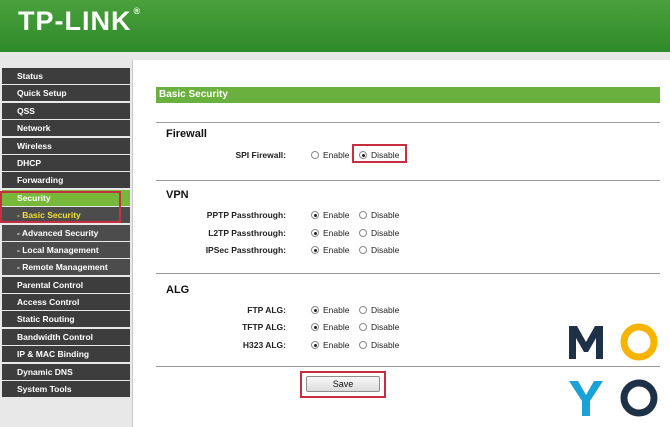 The width and height of the screenshot is (670, 427). Describe the element at coordinates (66, 354) in the screenshot. I see `sidebar-item-ip-mac-binding: IP & MAC Binding` at that location.